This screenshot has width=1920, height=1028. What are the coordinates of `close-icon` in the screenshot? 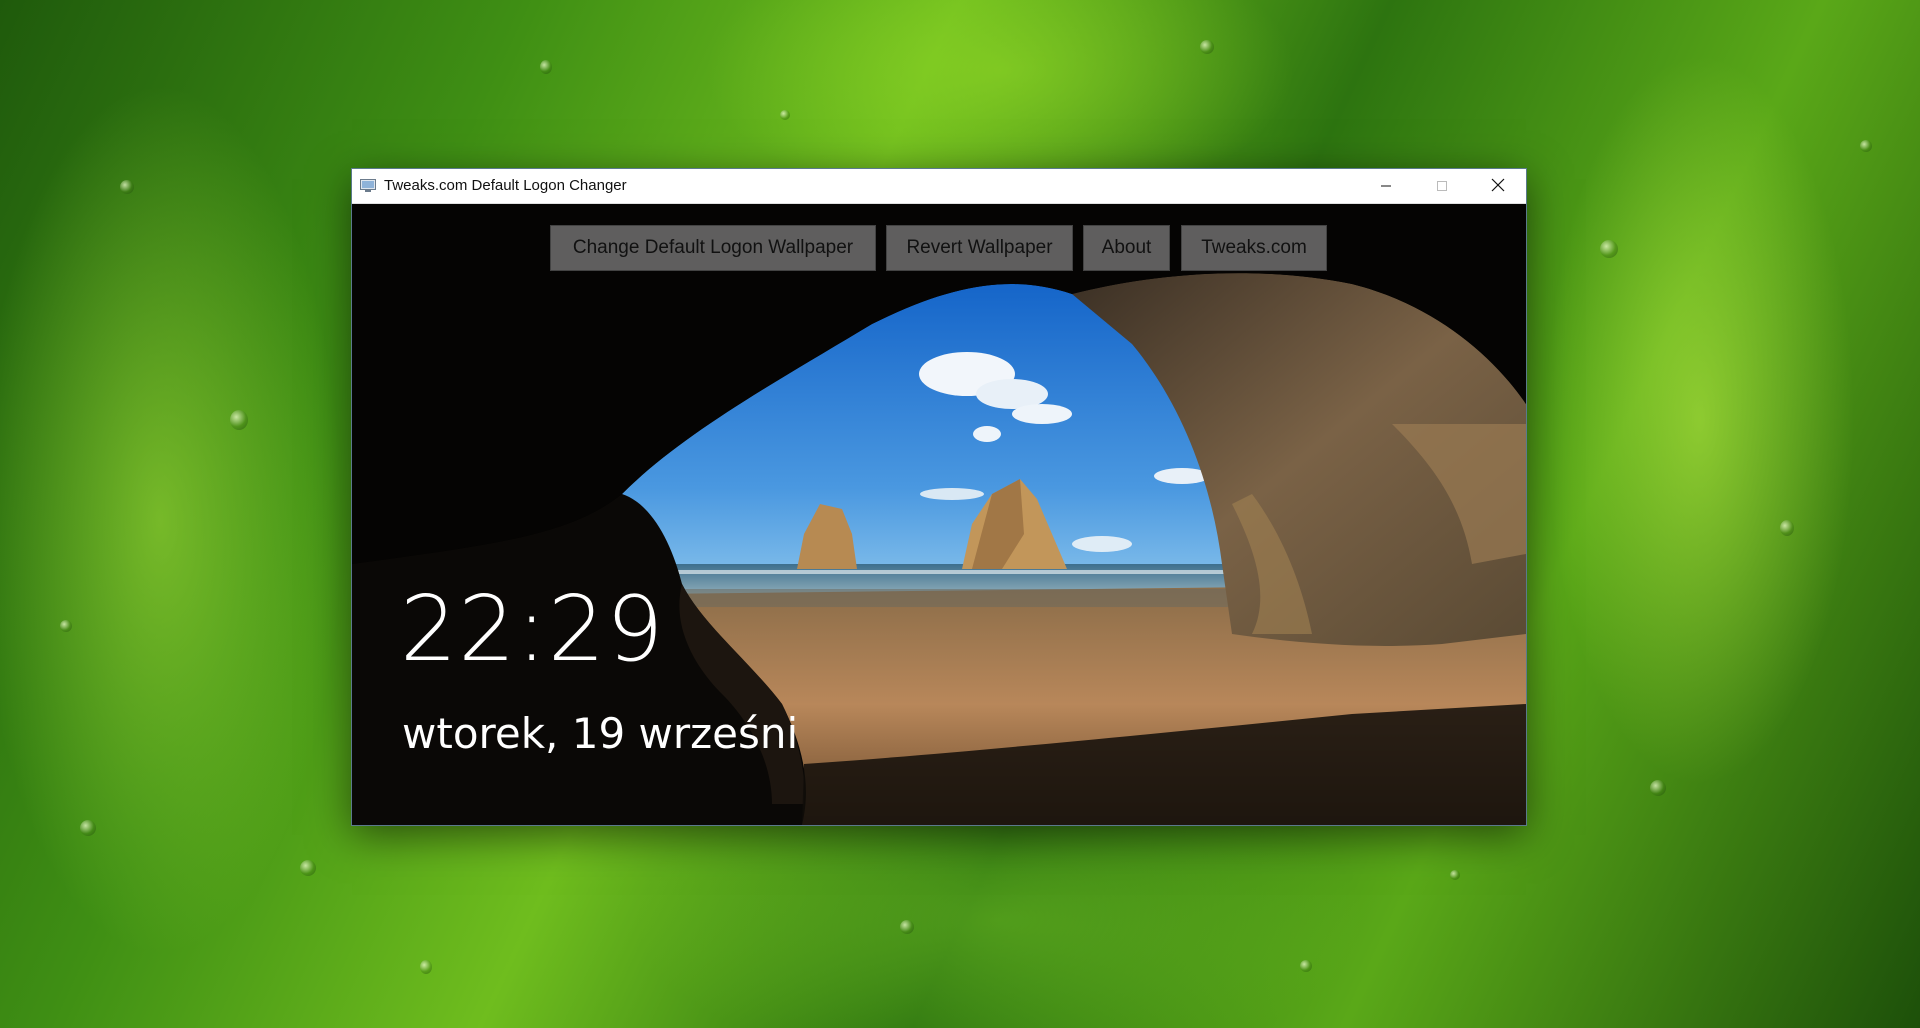 It's located at (1498, 186).